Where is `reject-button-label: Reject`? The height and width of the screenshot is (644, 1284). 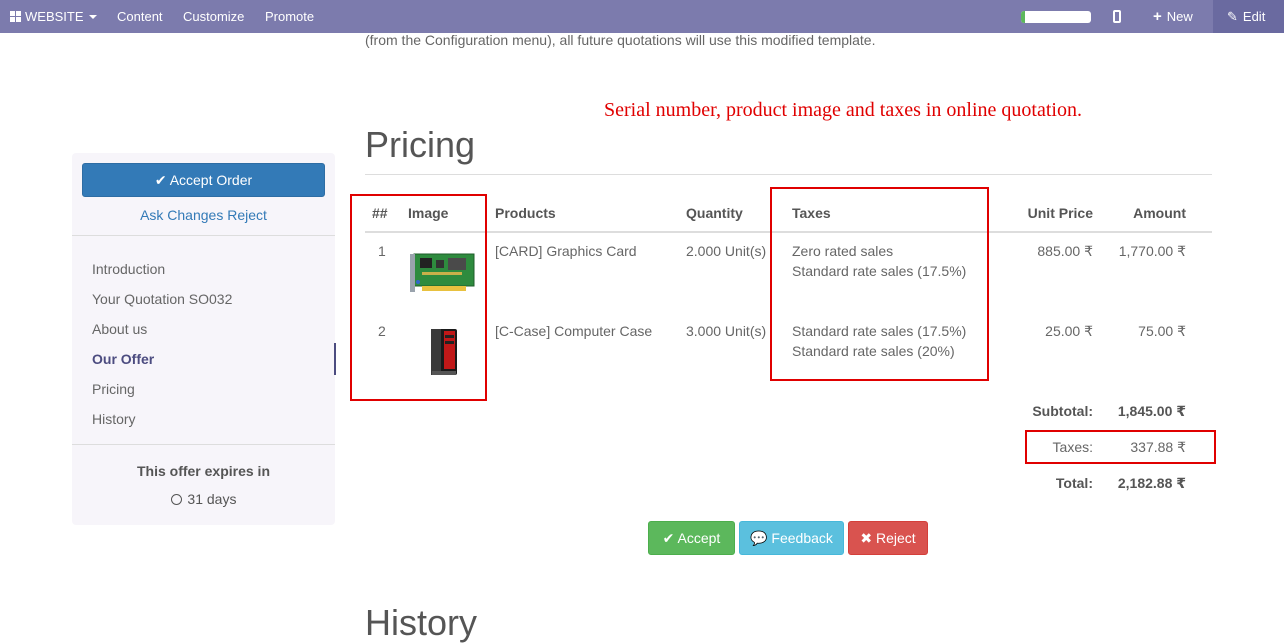
reject-button-label: Reject is located at coordinates (895, 538).